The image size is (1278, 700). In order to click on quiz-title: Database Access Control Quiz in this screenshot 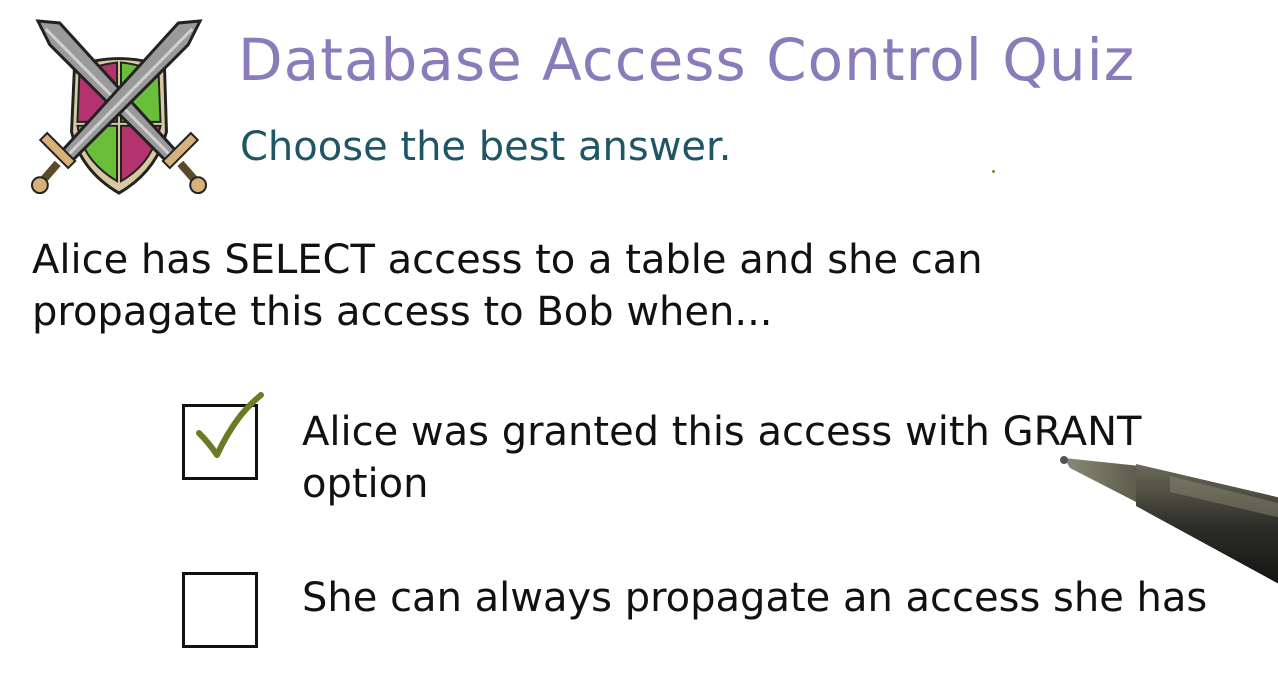, I will do `click(687, 60)`.